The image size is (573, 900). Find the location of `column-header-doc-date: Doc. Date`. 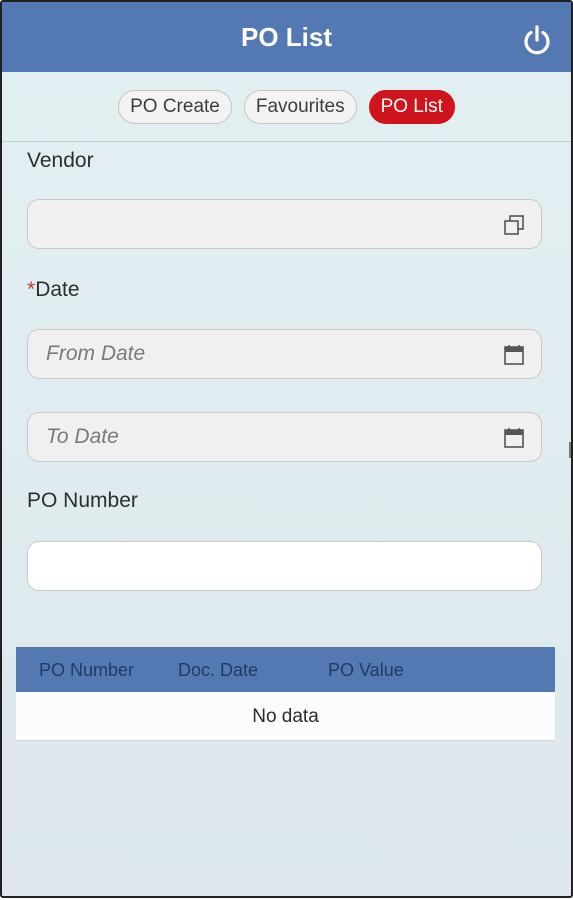

column-header-doc-date: Doc. Date is located at coordinates (218, 670).